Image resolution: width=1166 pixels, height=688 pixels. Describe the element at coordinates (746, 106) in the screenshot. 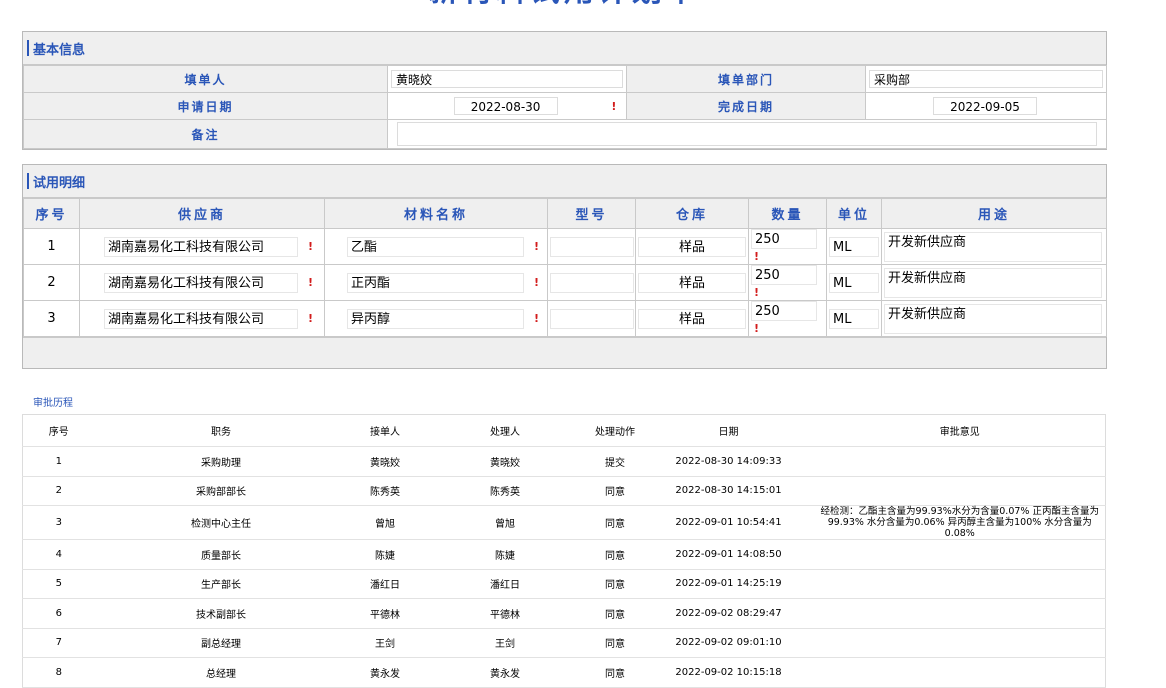

I see `finish-date-label: 完成日期` at that location.